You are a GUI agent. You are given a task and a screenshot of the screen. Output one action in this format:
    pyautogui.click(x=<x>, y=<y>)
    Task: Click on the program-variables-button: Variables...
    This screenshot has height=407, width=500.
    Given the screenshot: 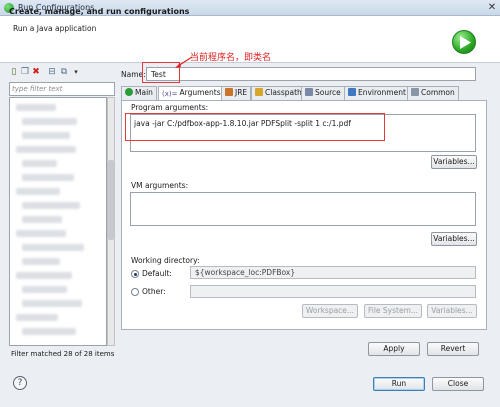 What is the action you would take?
    pyautogui.click(x=454, y=162)
    